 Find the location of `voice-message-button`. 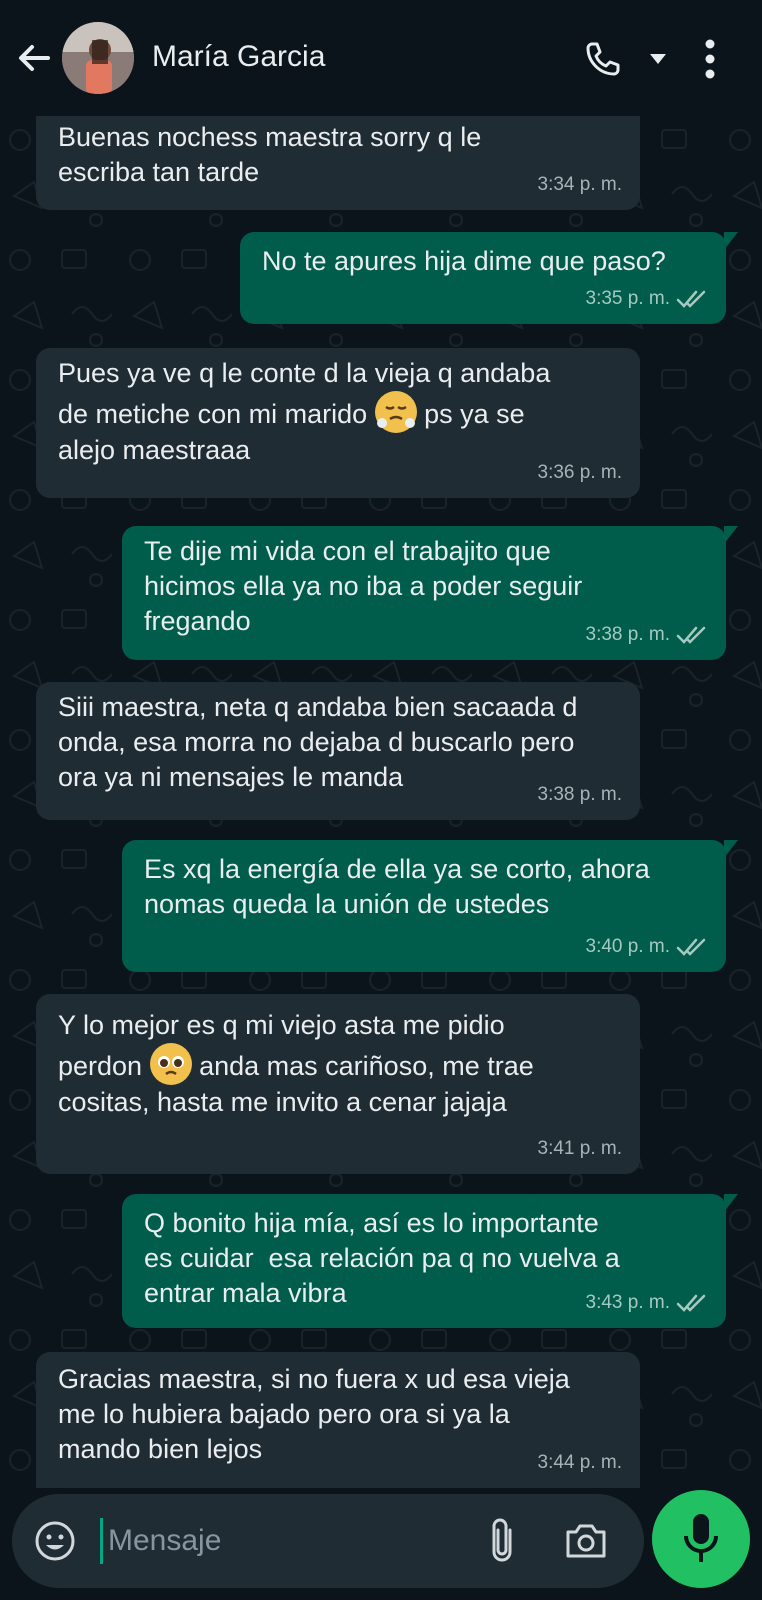

voice-message-button is located at coordinates (701, 1539).